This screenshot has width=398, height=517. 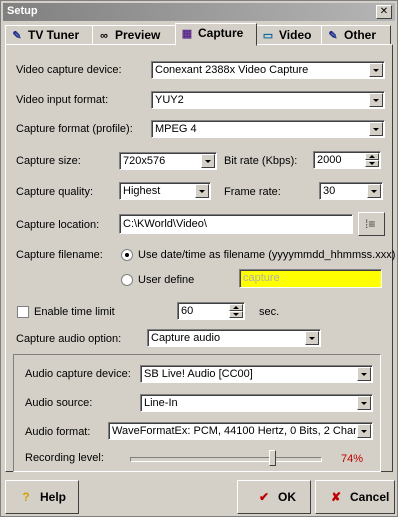 What do you see at coordinates (69, 339) in the screenshot?
I see `capture-audio-option-label: Capture audio option:` at bounding box center [69, 339].